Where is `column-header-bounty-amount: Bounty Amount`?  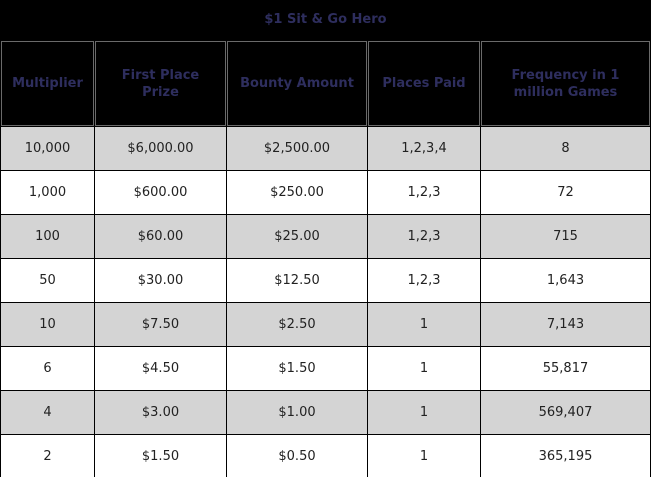 column-header-bounty-amount: Bounty Amount is located at coordinates (297, 83).